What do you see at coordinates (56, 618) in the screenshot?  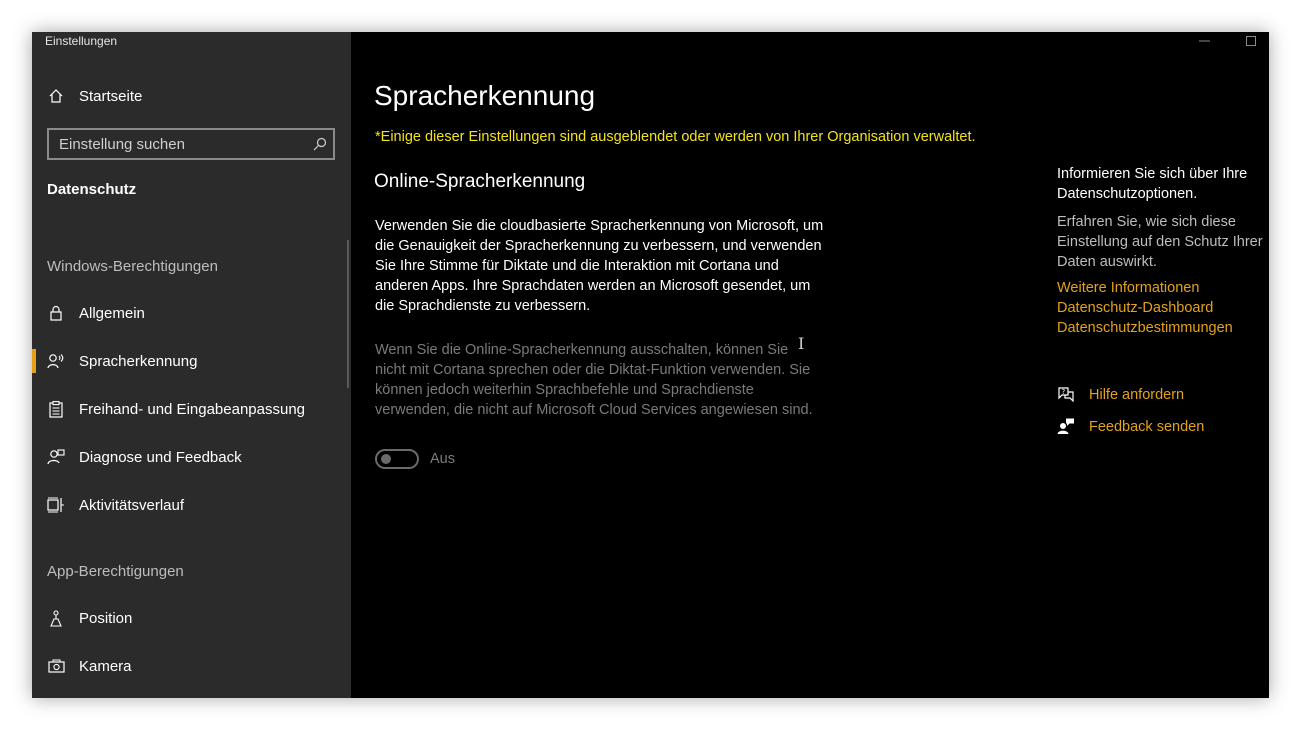 I see `location-icon` at bounding box center [56, 618].